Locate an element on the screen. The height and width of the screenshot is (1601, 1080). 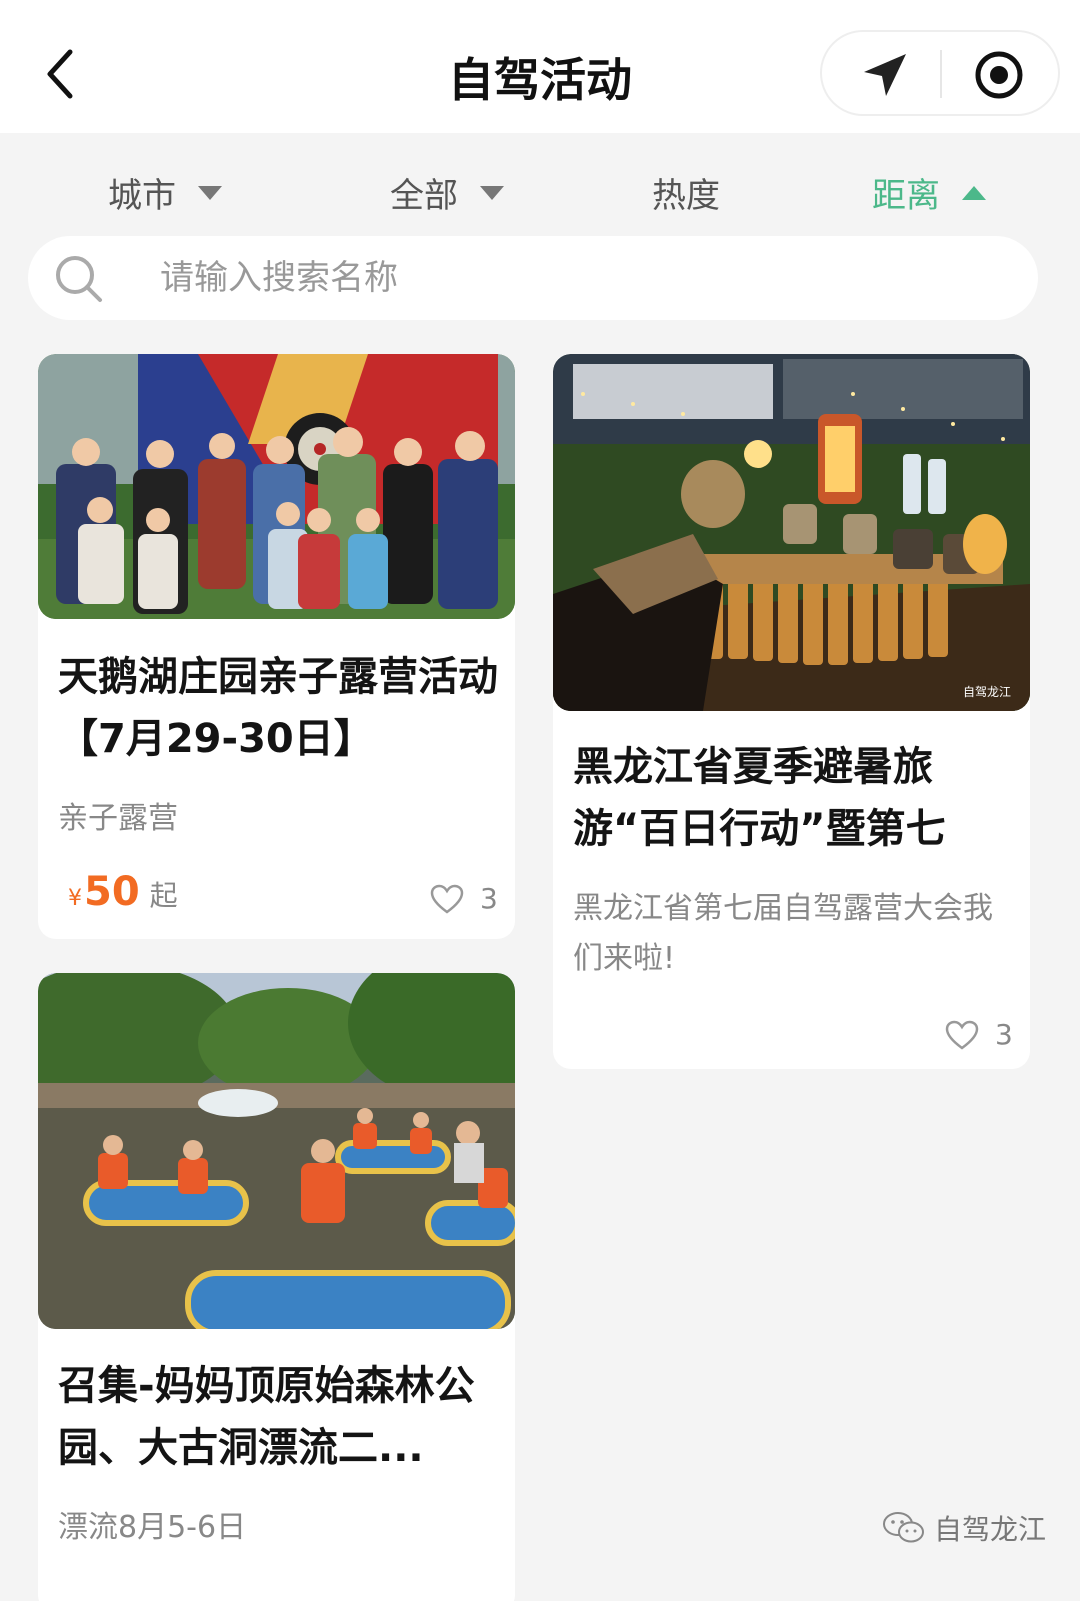
account-watermark: 自驾龙江 is located at coordinates (964, 1528).